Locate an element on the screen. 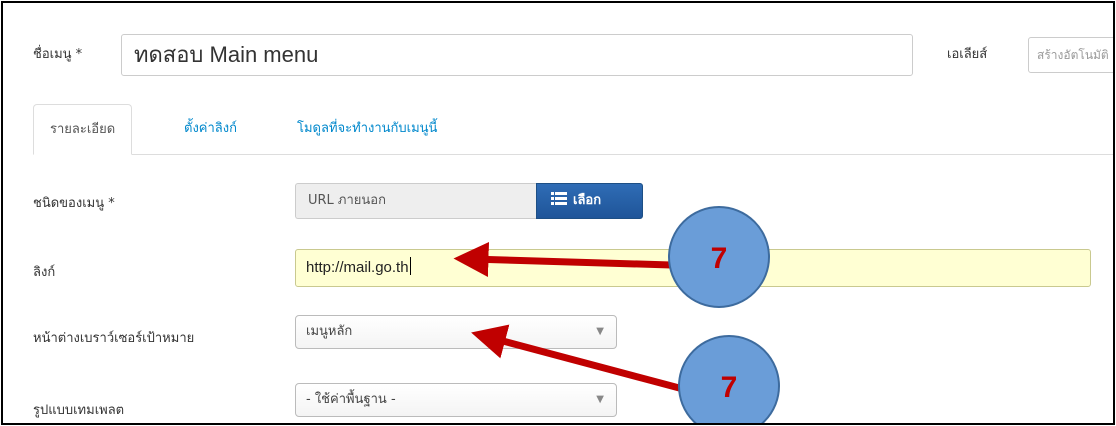 The width and height of the screenshot is (1116, 426). annotation-overlay: 7 7 is located at coordinates (616, 314).